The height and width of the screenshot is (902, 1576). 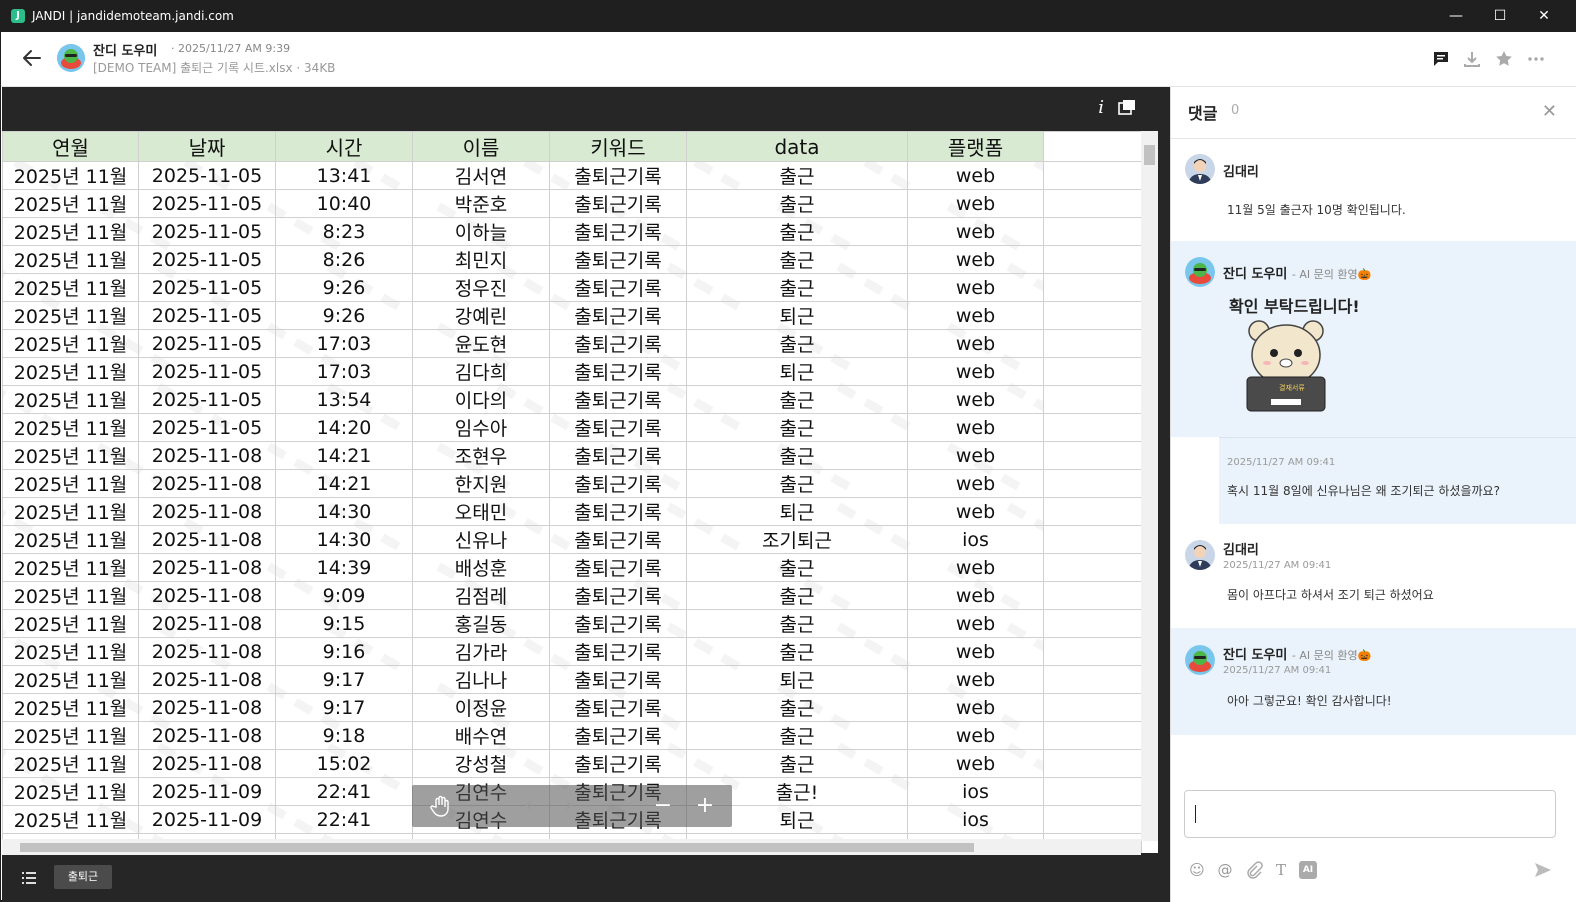 What do you see at coordinates (344, 511) in the screenshot?
I see `table-cell: 14:30` at bounding box center [344, 511].